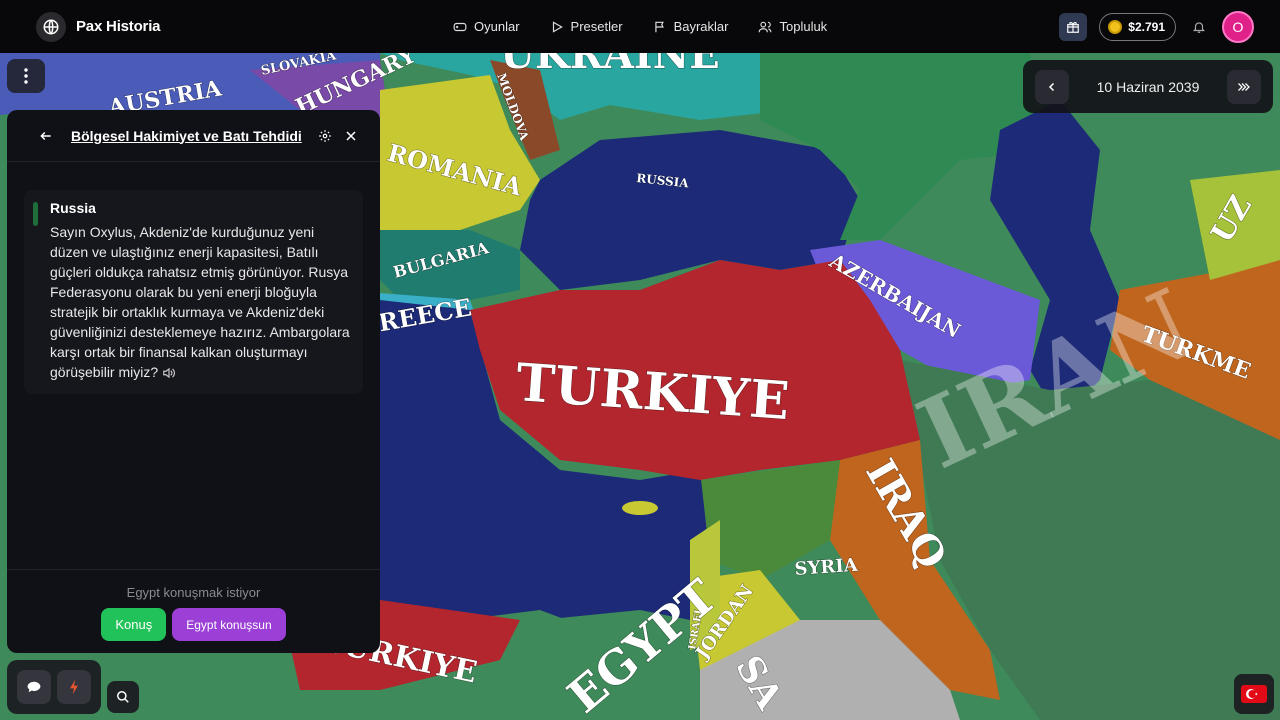 This screenshot has height=720, width=1280. Describe the element at coordinates (765, 26) in the screenshot. I see `users-icon` at that location.